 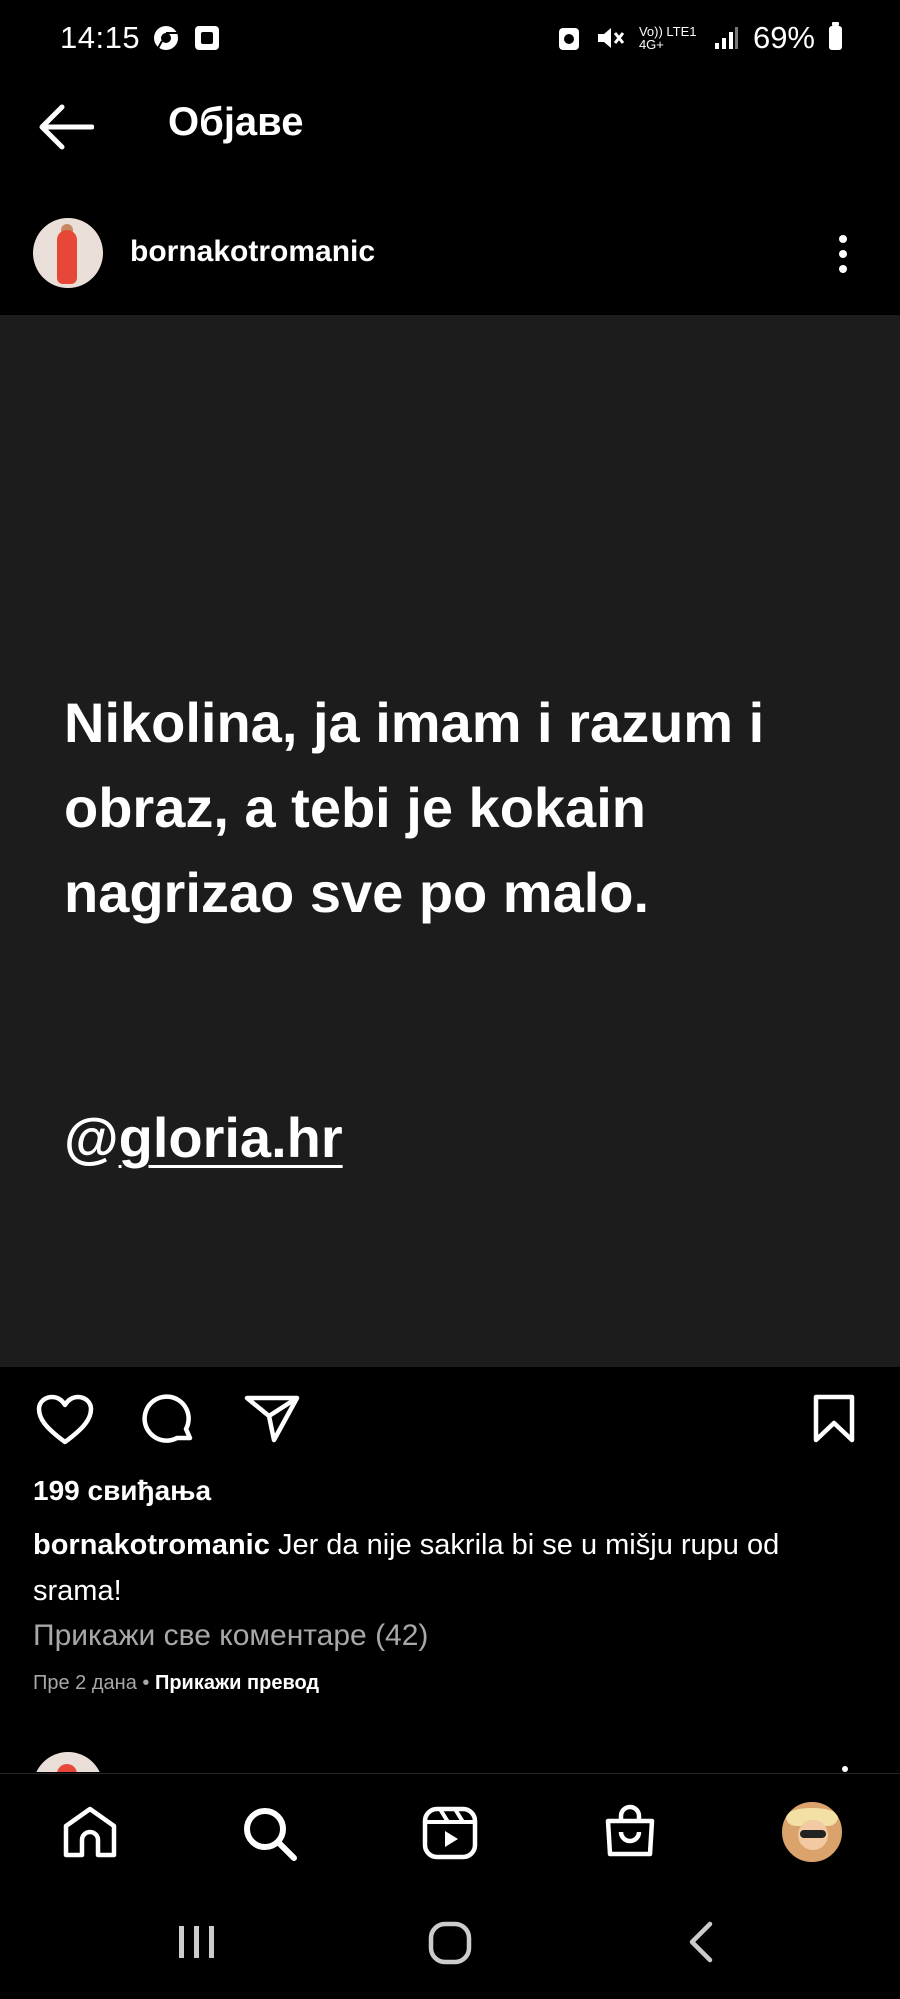 I want to click on status-bar: 14:15 Vo)) LTE1 4G+ 69%, so click(x=450, y=39).